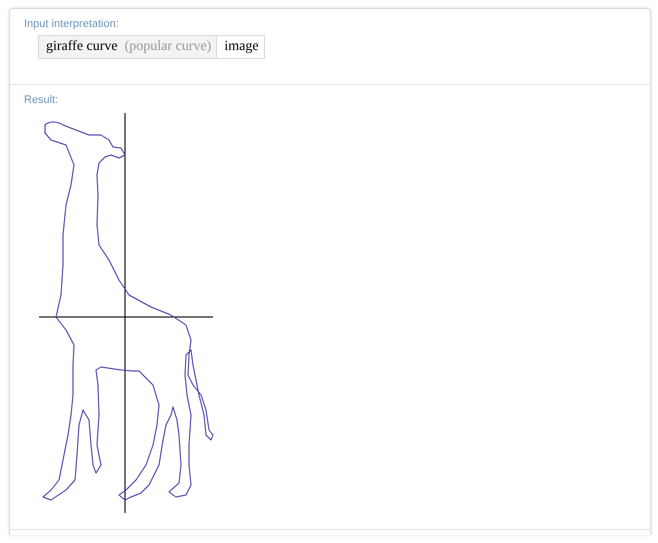 The height and width of the screenshot is (543, 658). Describe the element at coordinates (42, 100) in the screenshot. I see `pod-title: Result:` at that location.